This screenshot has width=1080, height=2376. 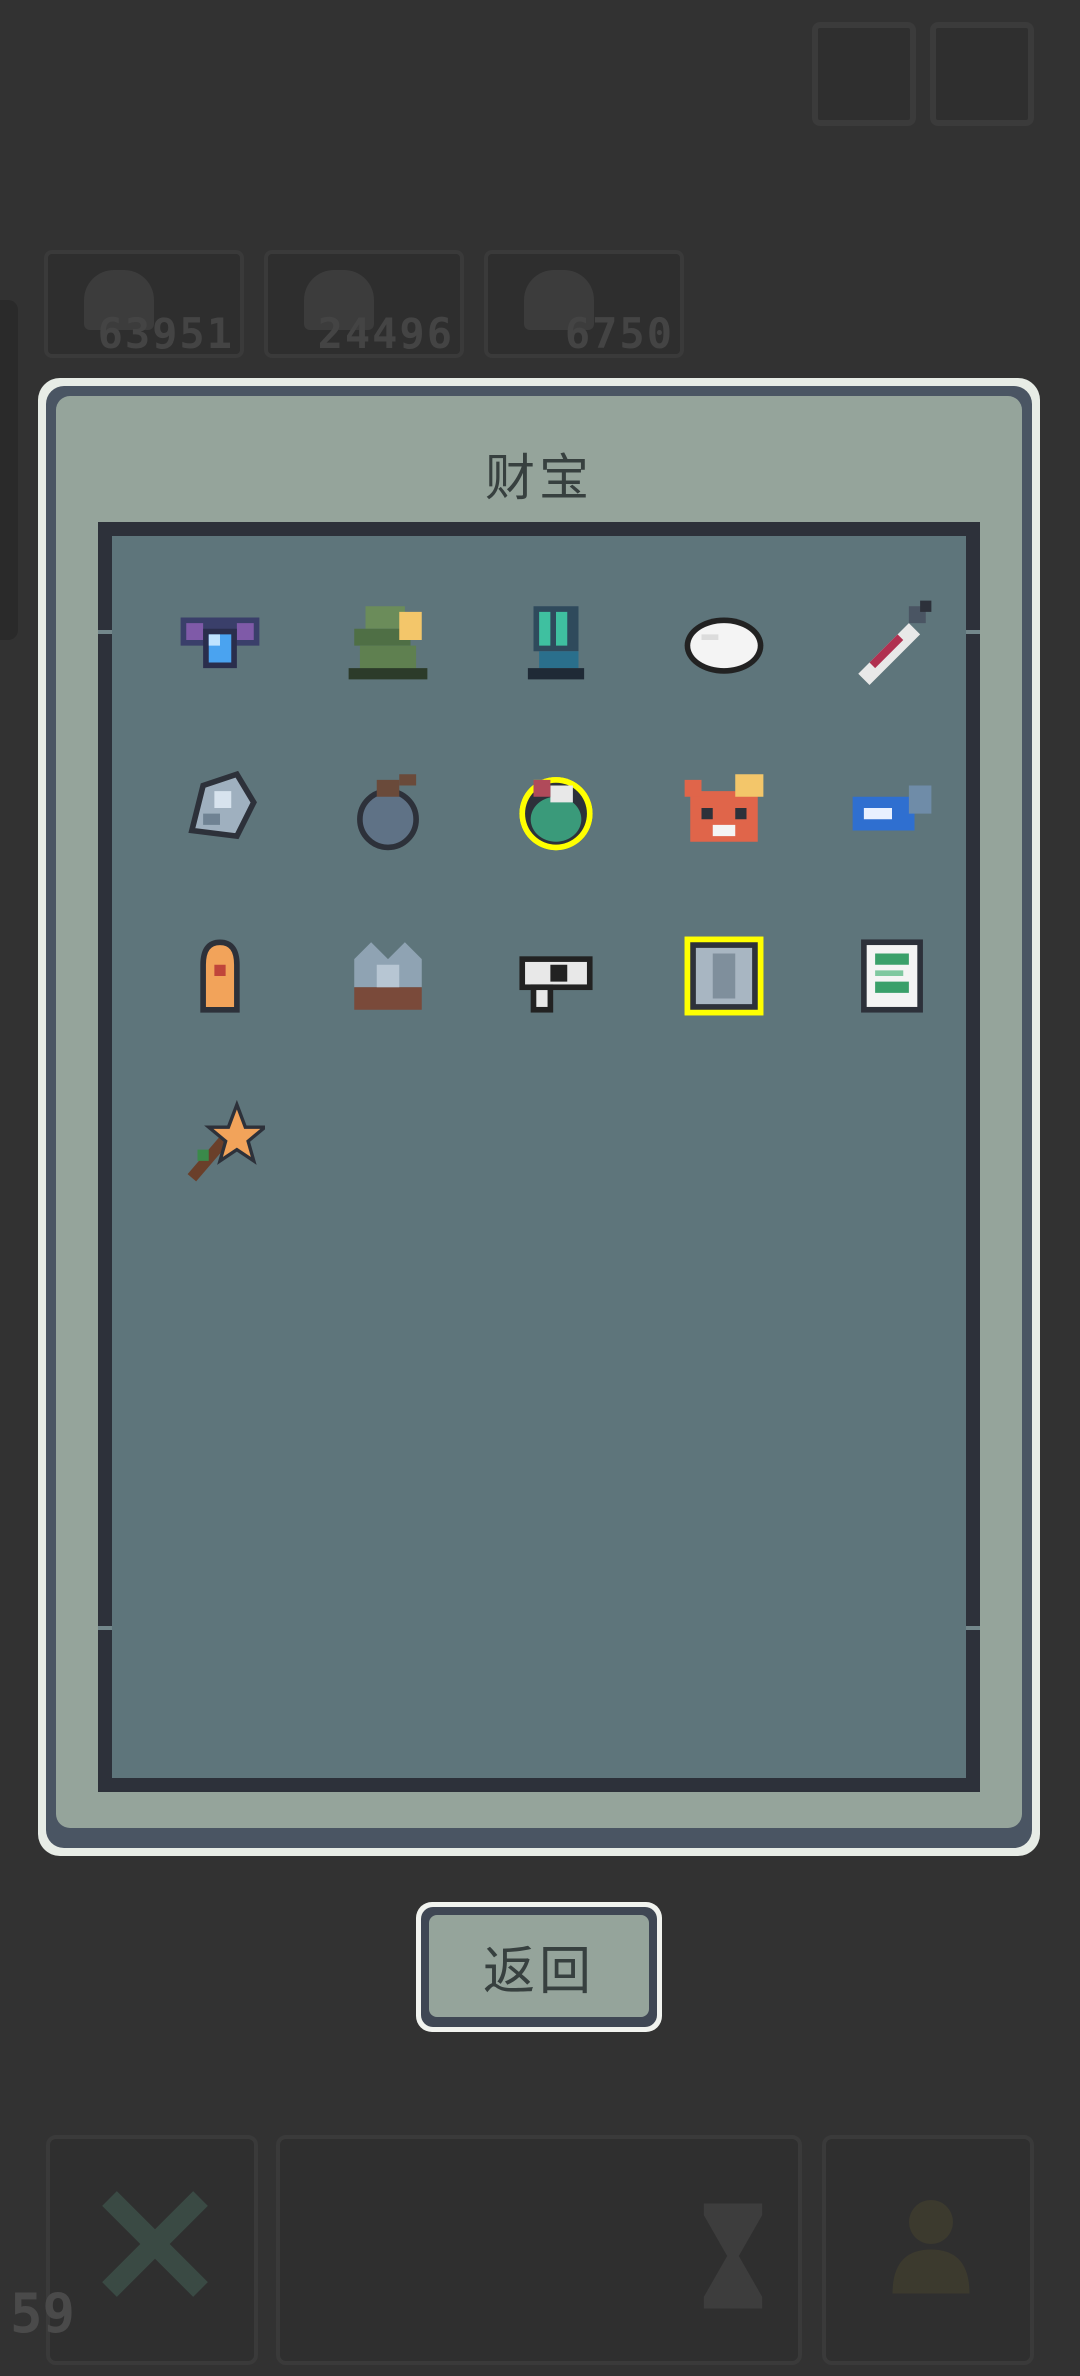 I want to click on green-helmet-icon, so click(x=388, y=640).